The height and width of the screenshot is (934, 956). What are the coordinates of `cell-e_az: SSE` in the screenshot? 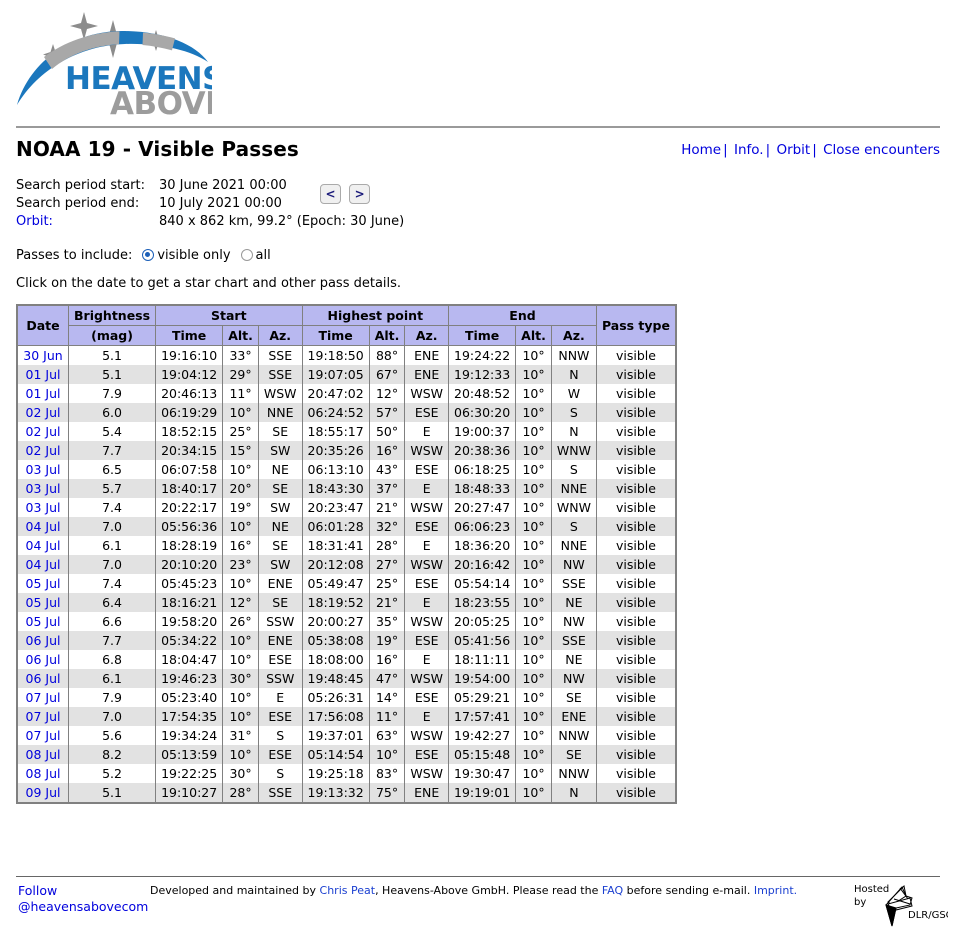 It's located at (573, 583).